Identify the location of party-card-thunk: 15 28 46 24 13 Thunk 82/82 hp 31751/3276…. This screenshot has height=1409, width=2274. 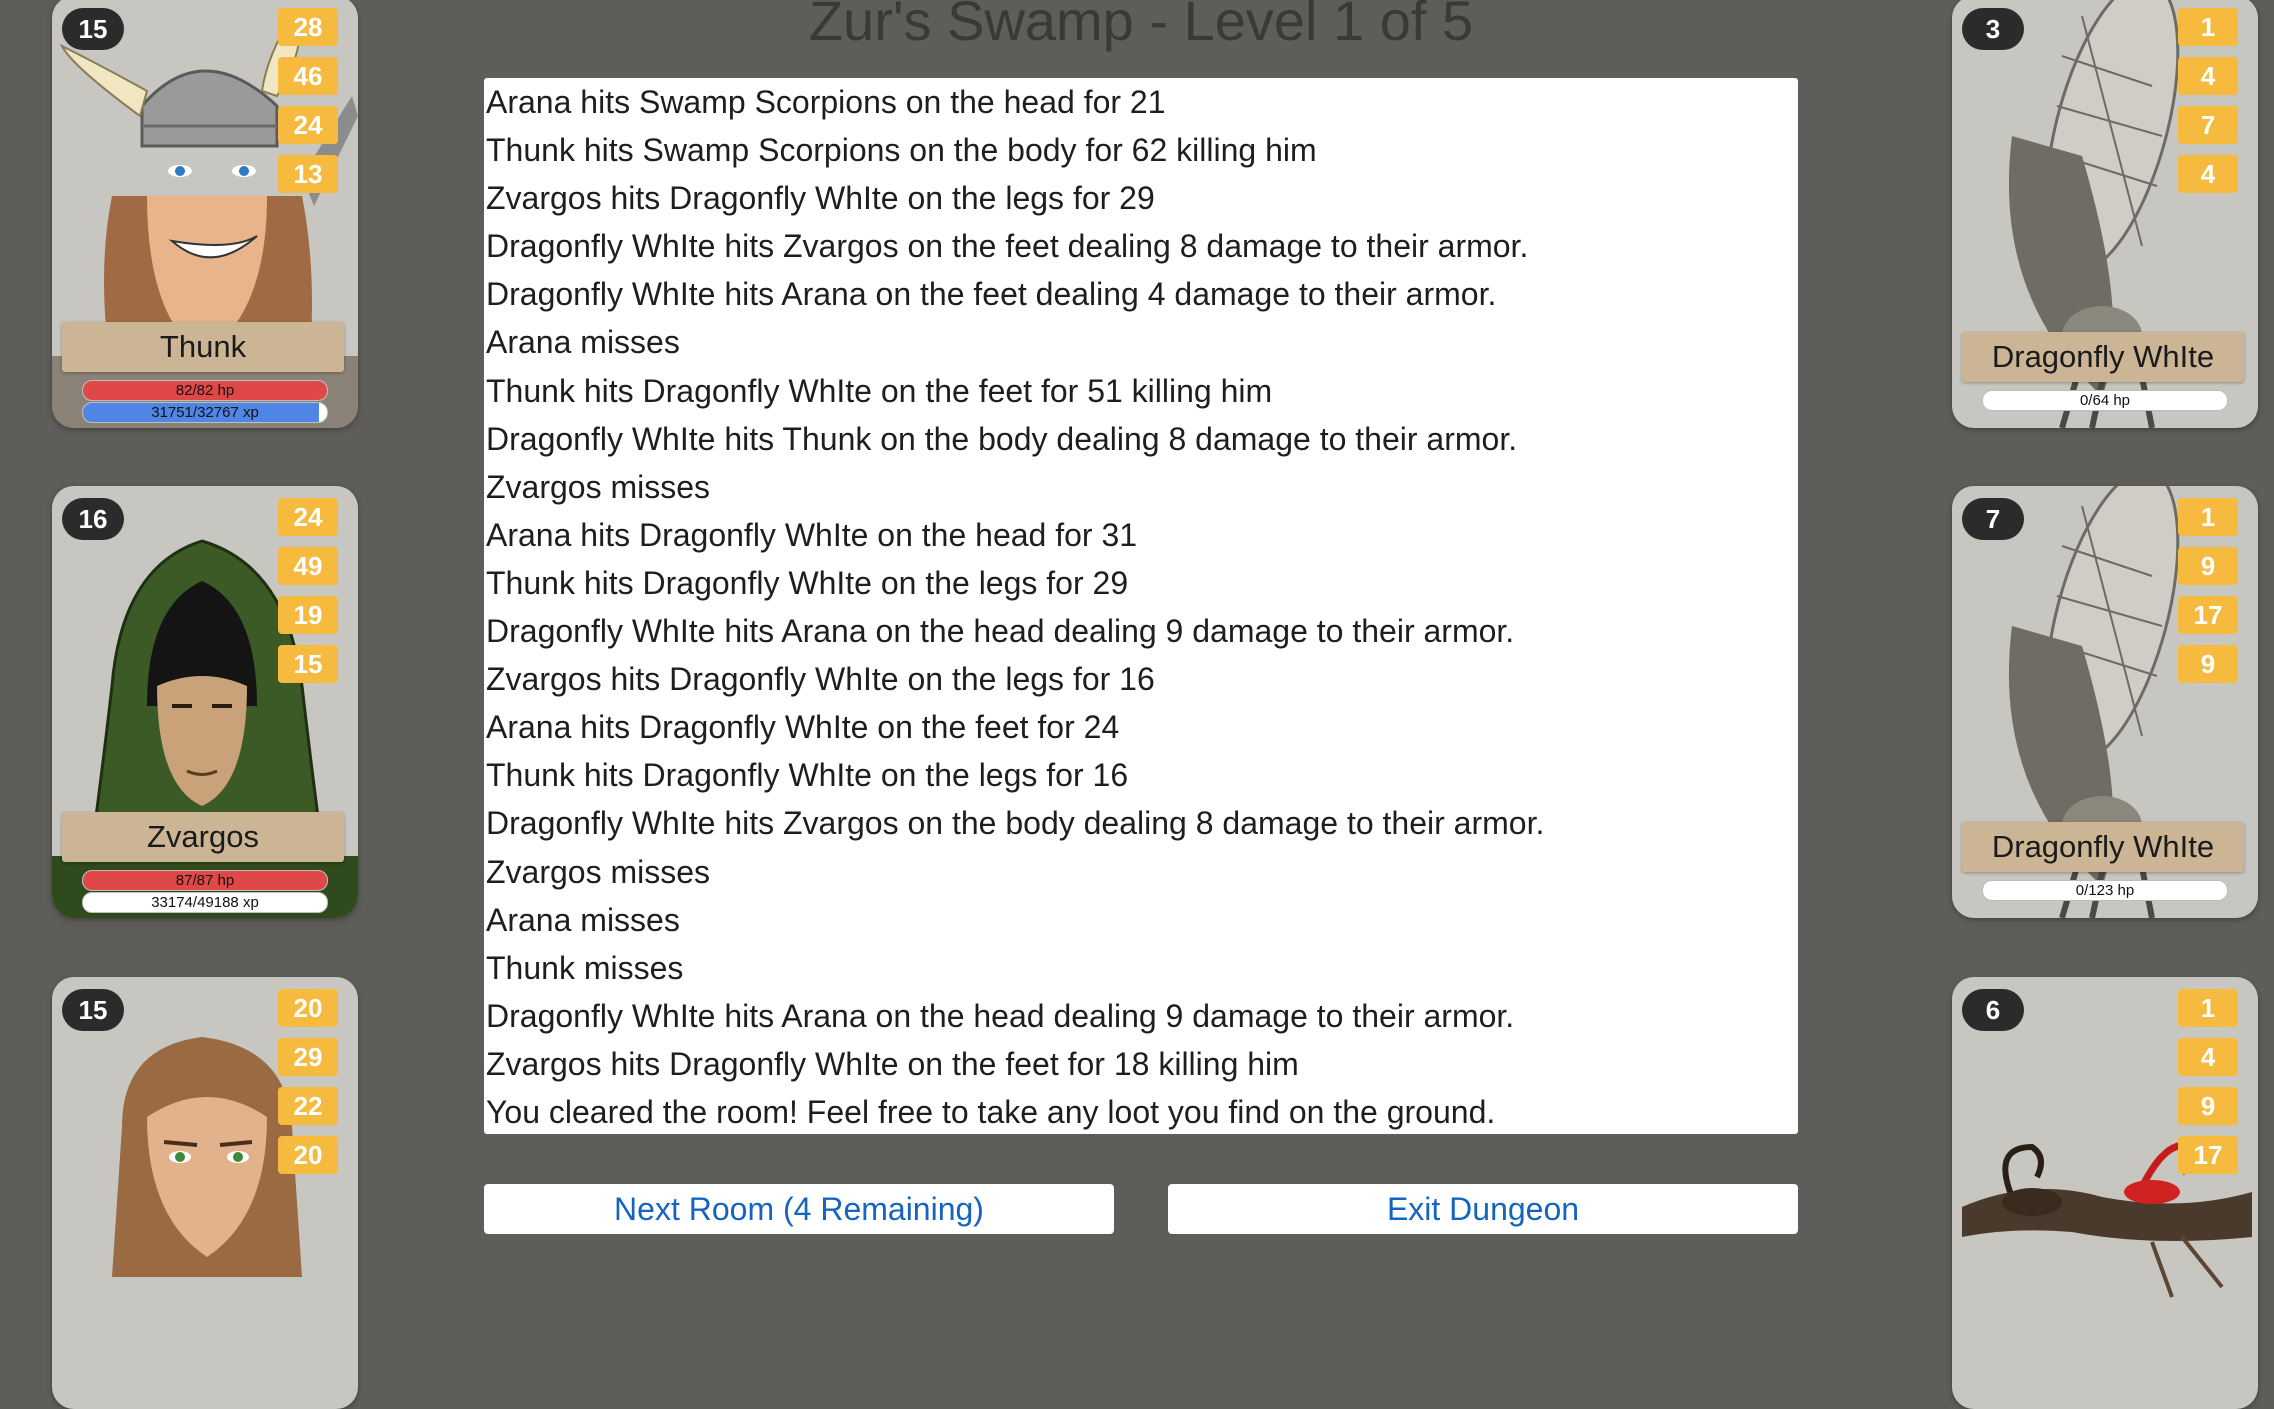
(205, 214).